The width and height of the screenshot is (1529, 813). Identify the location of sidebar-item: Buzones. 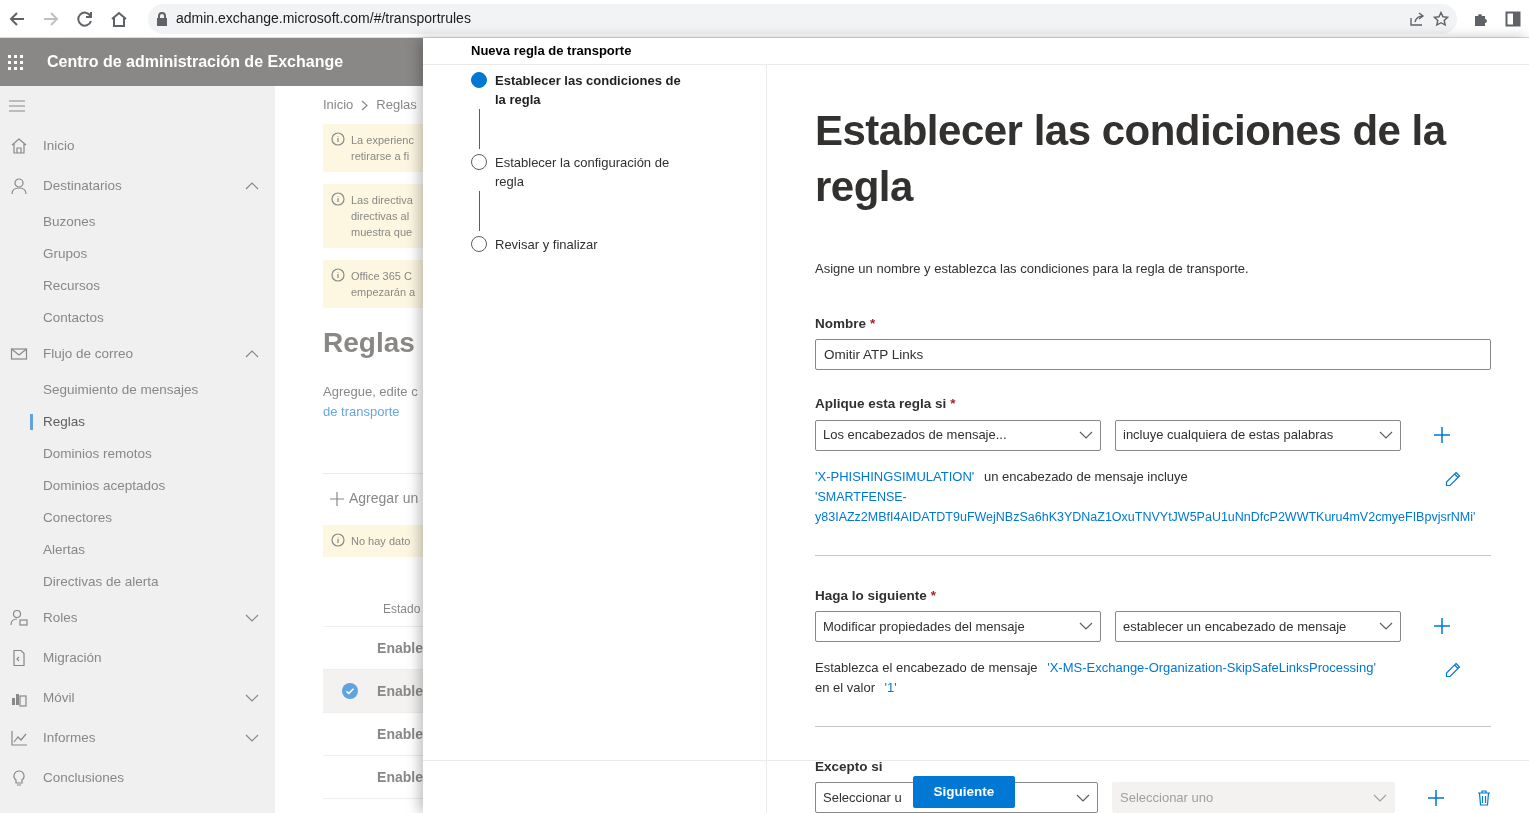
(69, 222).